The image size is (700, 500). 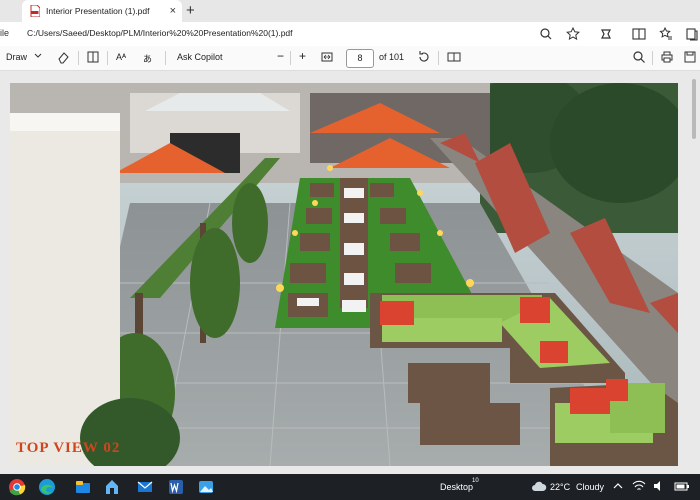 I want to click on pdf-toolbar: Draw Aᴬ あ Ask Copilot − + 8 of 101, so click(x=350, y=58).